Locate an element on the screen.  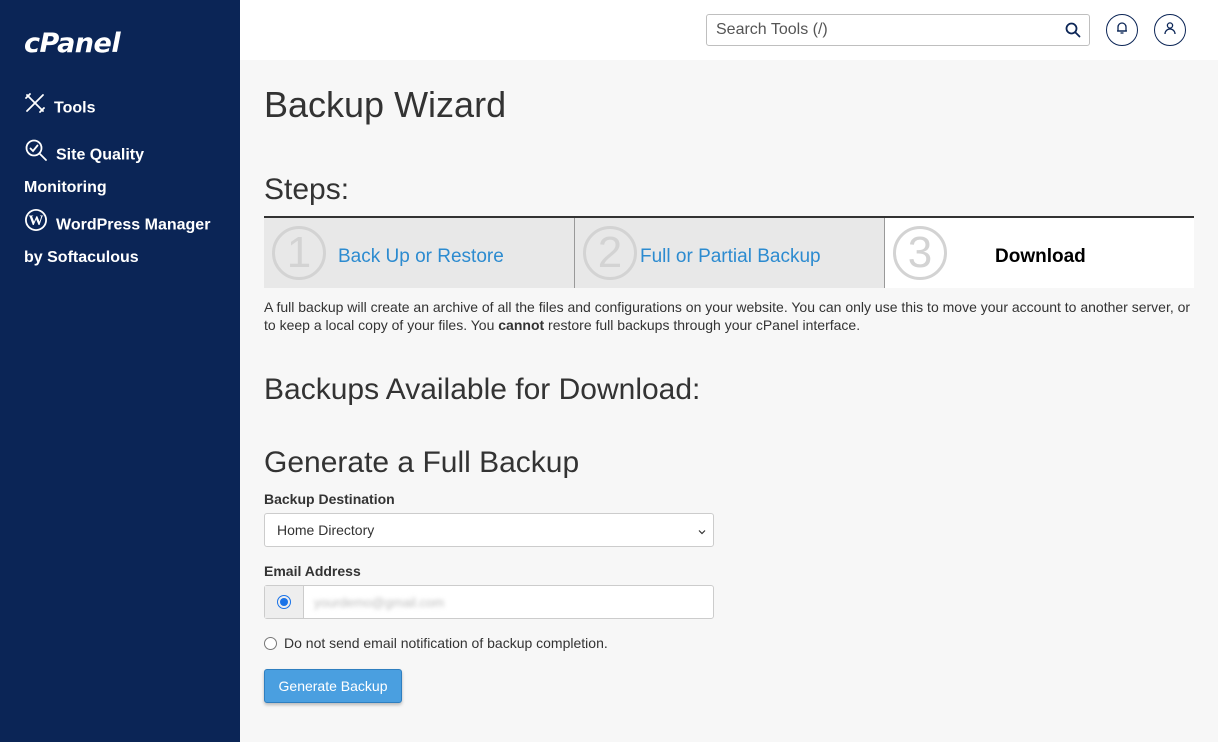
svg-text: W is located at coordinates (36, 221).